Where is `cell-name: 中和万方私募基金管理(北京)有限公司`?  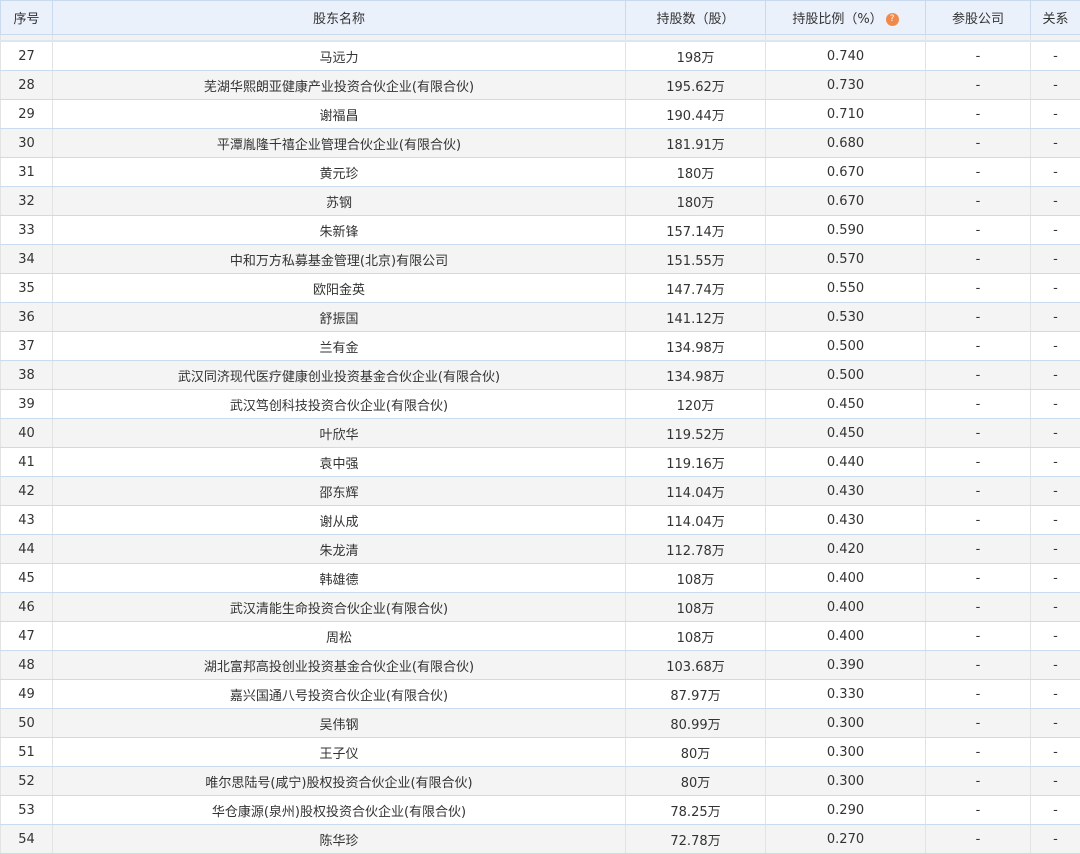 cell-name: 中和万方私募基金管理(北京)有限公司 is located at coordinates (339, 259).